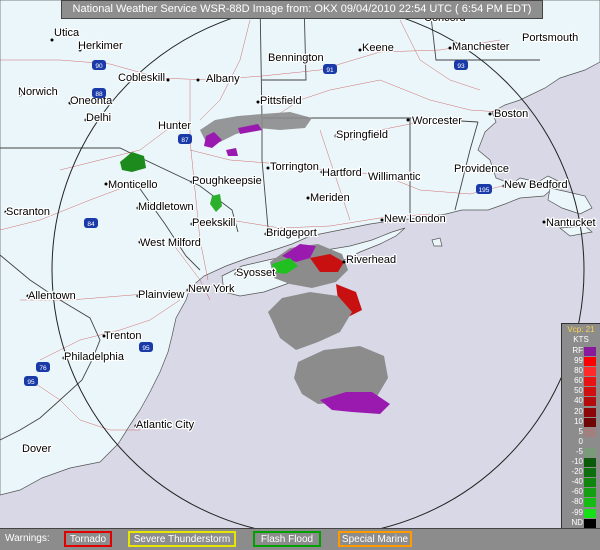  What do you see at coordinates (481, 169) in the screenshot?
I see `city-label: Providence` at bounding box center [481, 169].